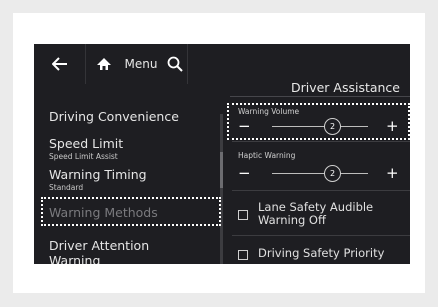 Image resolution: width=438 pixels, height=307 pixels. Describe the element at coordinates (109, 251) in the screenshot. I see `list-item-driver-attention: Driver Attention Warning` at that location.